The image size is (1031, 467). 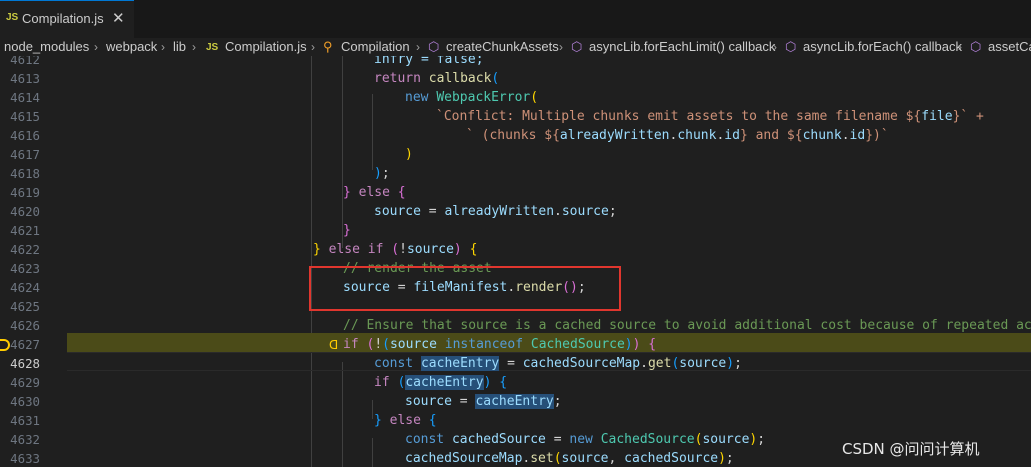 I want to click on line-number: 4617, so click(x=25, y=154).